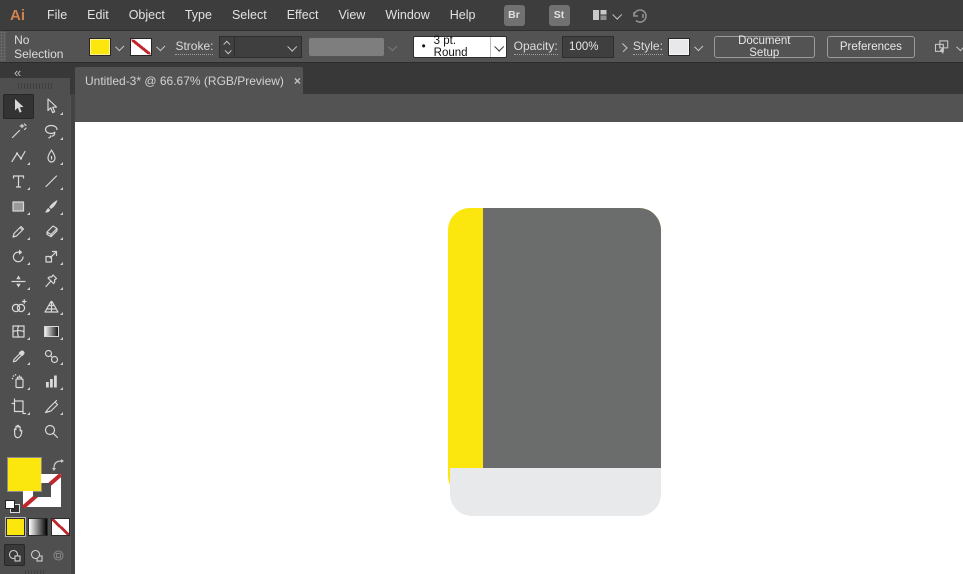 Image resolution: width=963 pixels, height=574 pixels. I want to click on shaper-tool, so click(18, 231).